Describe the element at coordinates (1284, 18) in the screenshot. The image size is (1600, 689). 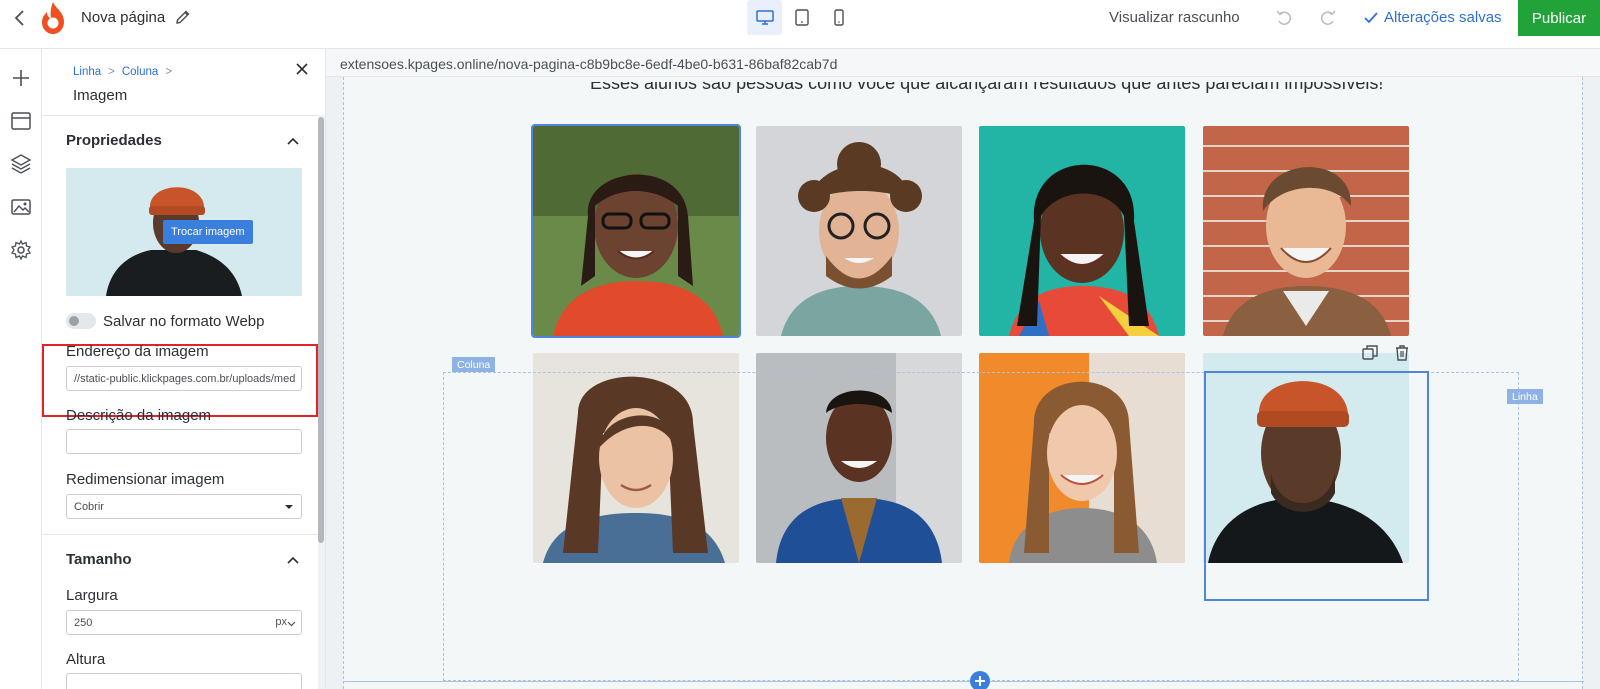
I see `undo-icon` at that location.